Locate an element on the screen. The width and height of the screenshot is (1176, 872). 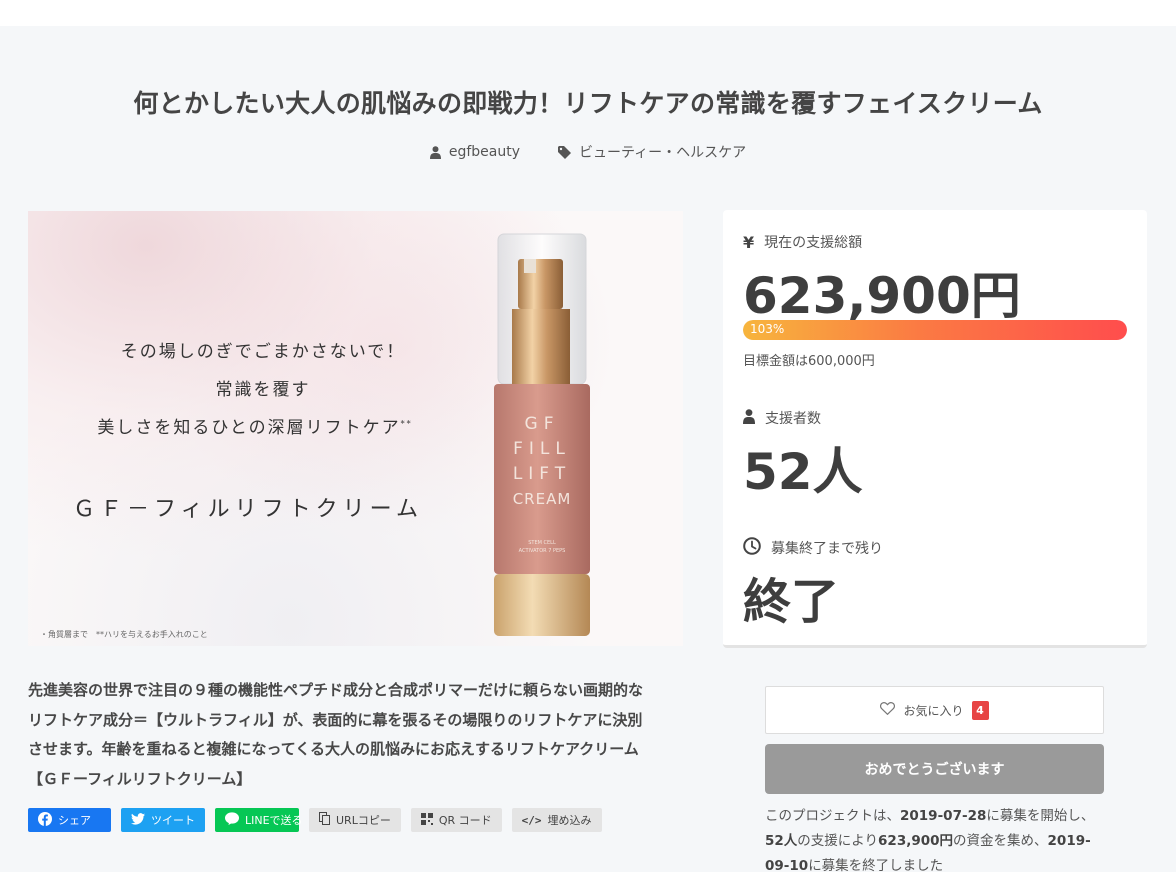
funding-progress-fill: 103% is located at coordinates (935, 330).